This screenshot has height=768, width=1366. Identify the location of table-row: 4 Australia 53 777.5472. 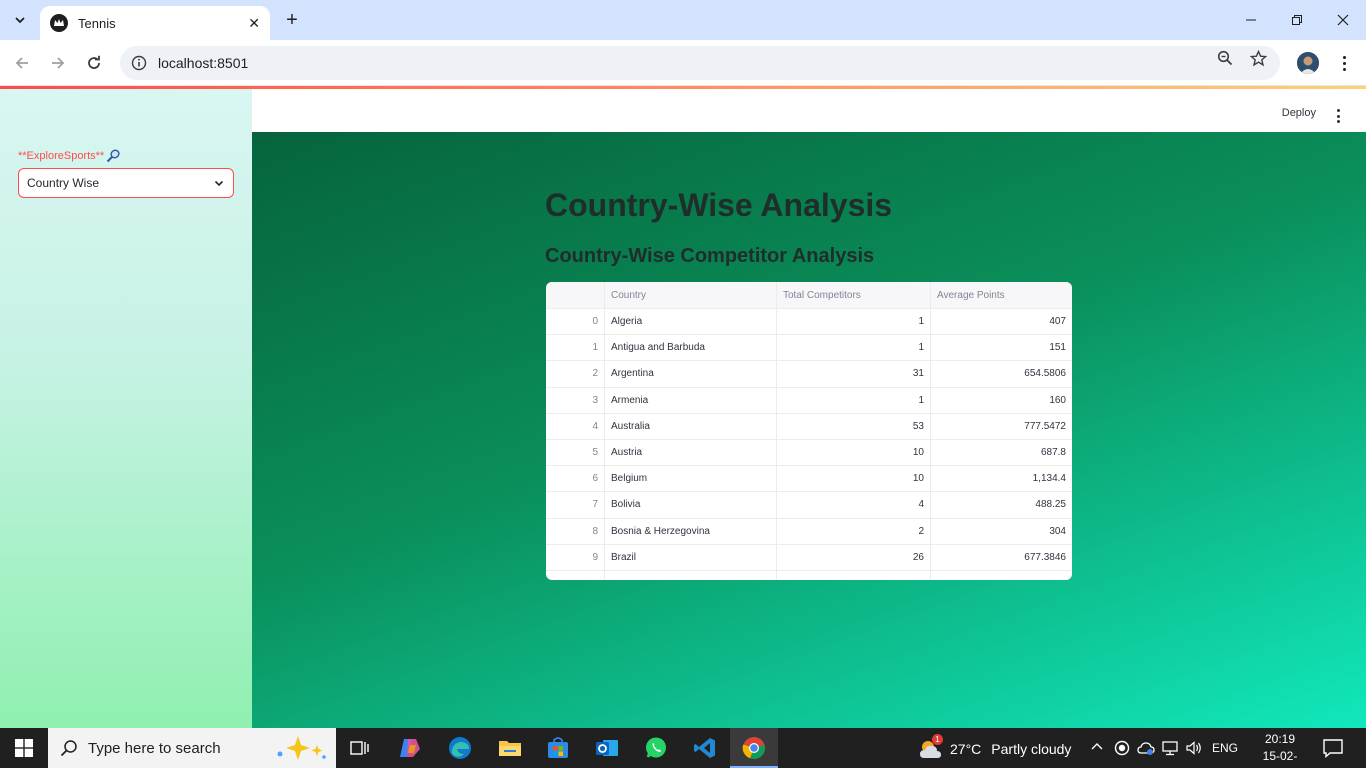
(809, 426).